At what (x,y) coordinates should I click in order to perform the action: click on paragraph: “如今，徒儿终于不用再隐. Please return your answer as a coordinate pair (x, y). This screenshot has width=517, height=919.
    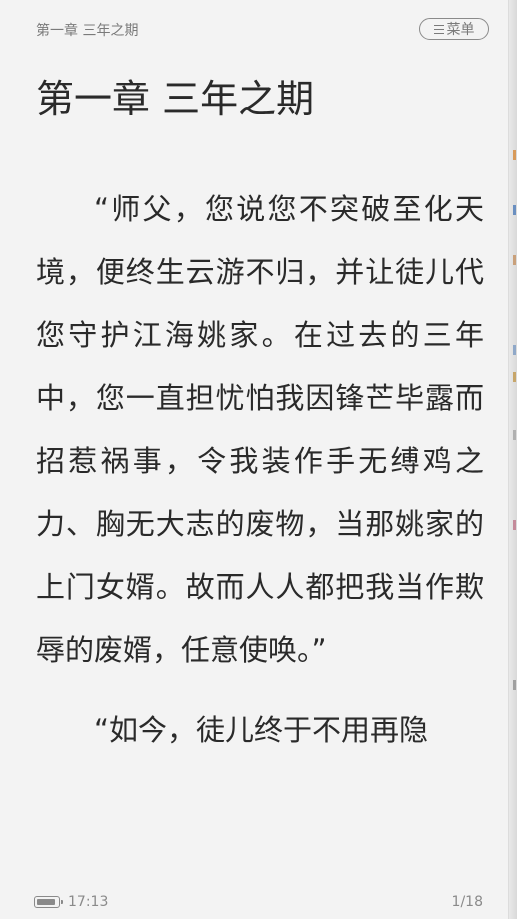
    Looking at the image, I should click on (261, 730).